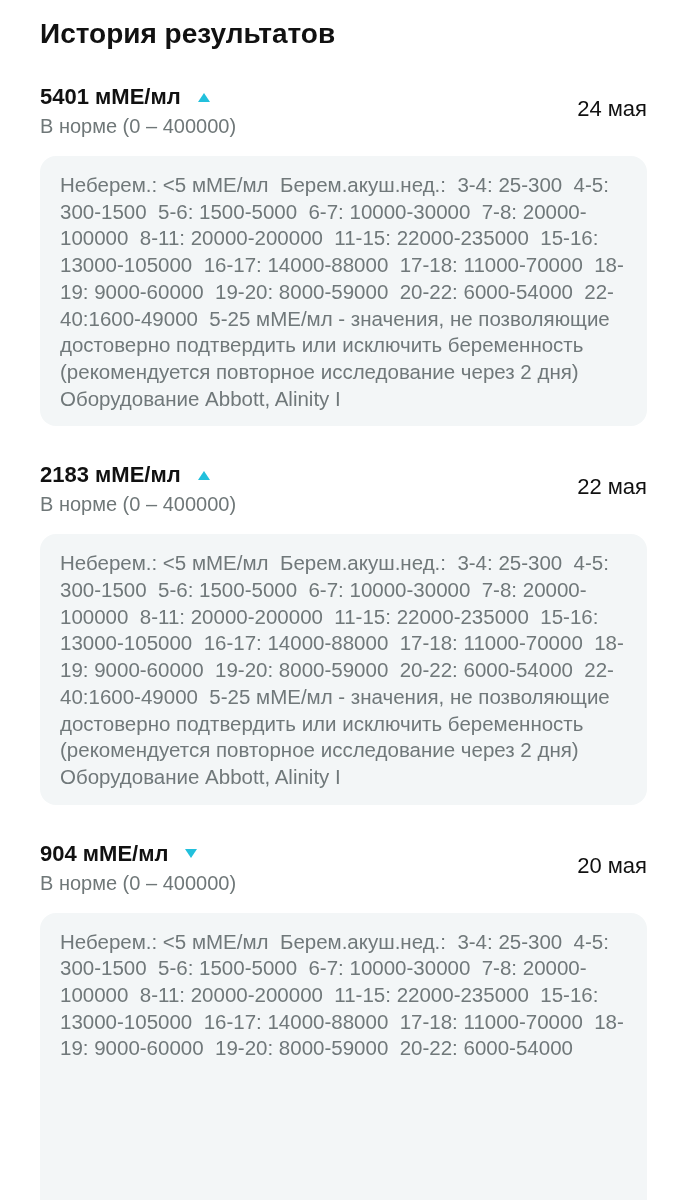  I want to click on result-date: 24 мая, so click(612, 109).